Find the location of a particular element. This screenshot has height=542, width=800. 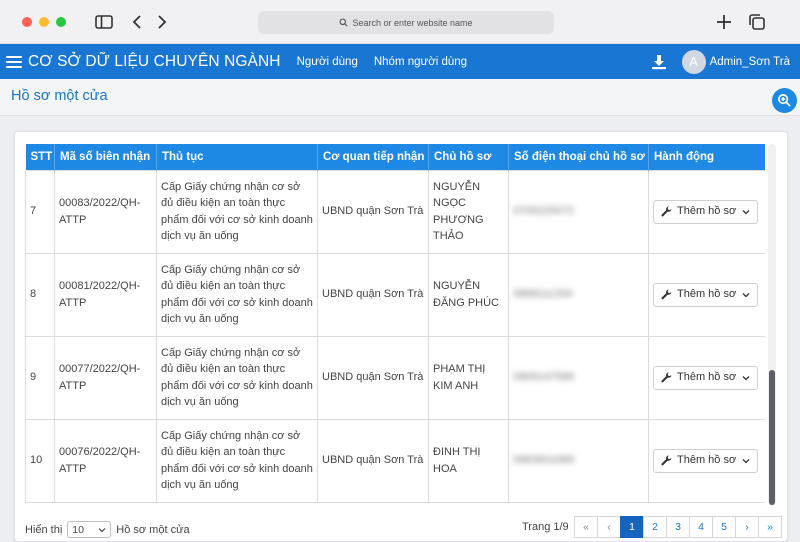

pager-page-5: 5 is located at coordinates (724, 527).